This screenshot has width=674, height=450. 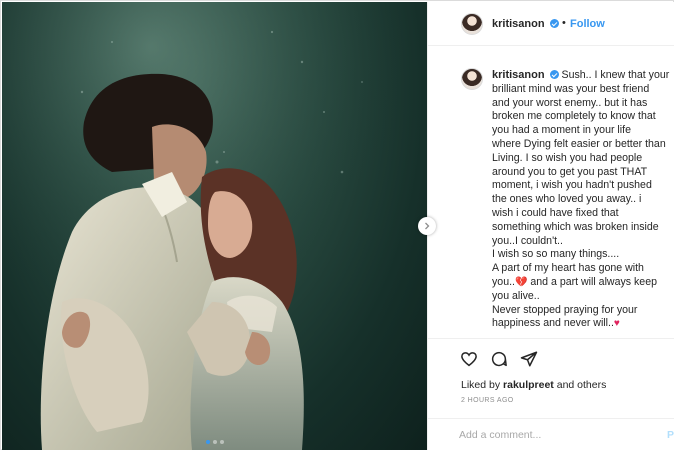 I want to click on caption-line: Living. I so wish you had people, so click(x=567, y=157).